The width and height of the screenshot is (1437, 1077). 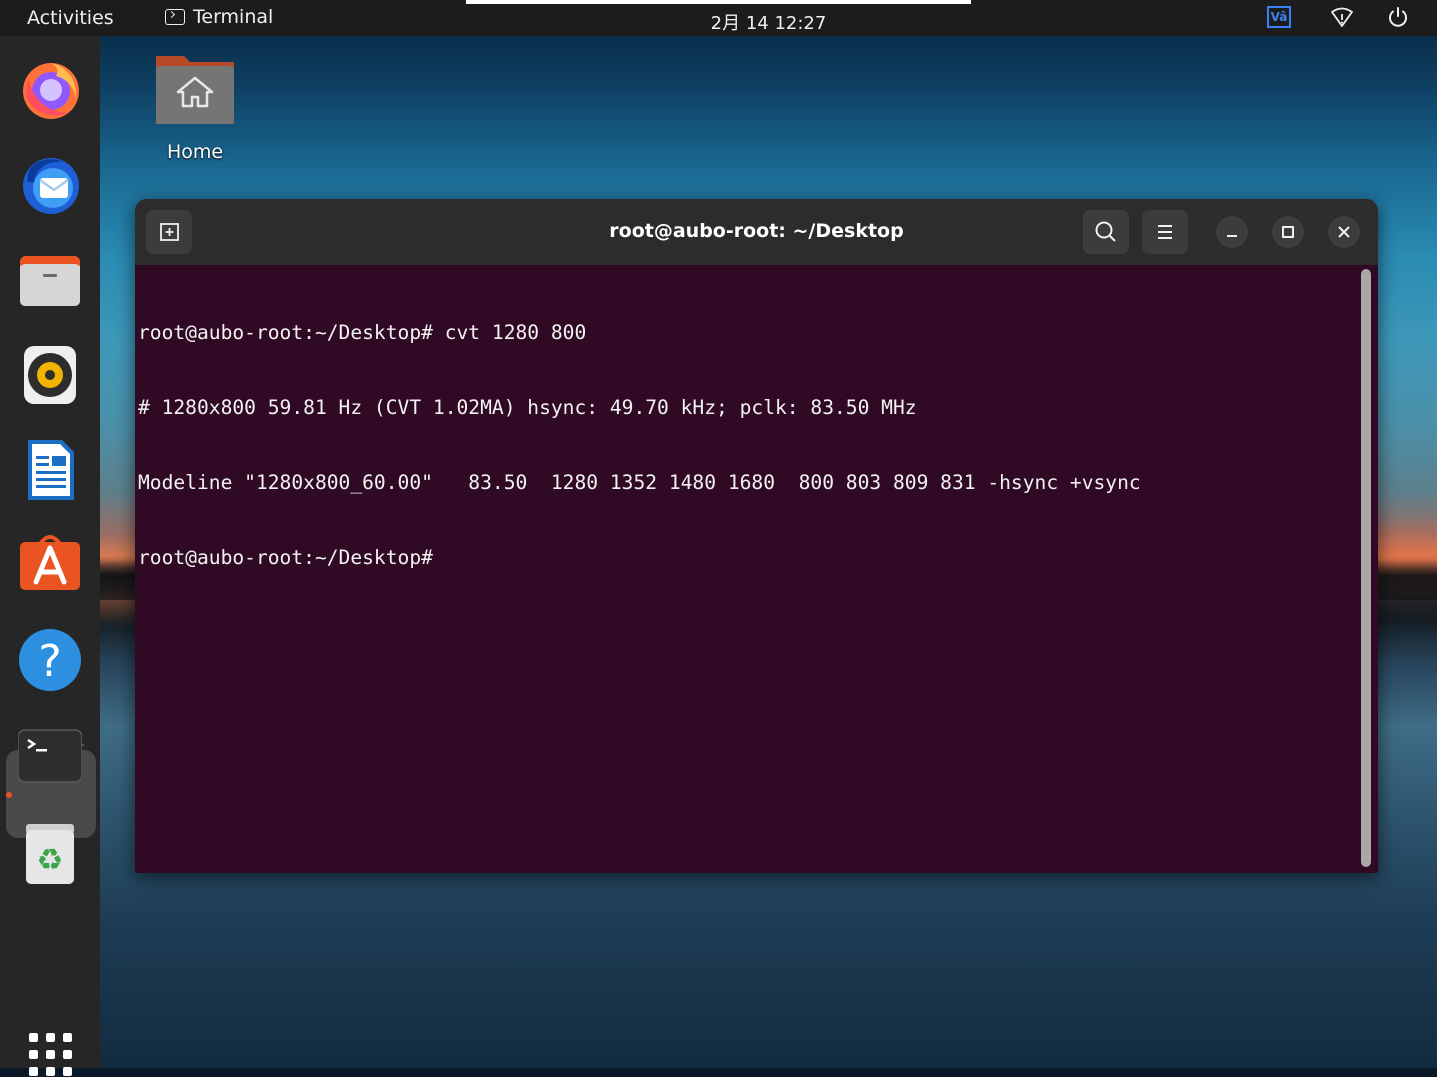 I want to click on terminal-title: root@aubo-root: ~/Desktop, so click(x=756, y=231).